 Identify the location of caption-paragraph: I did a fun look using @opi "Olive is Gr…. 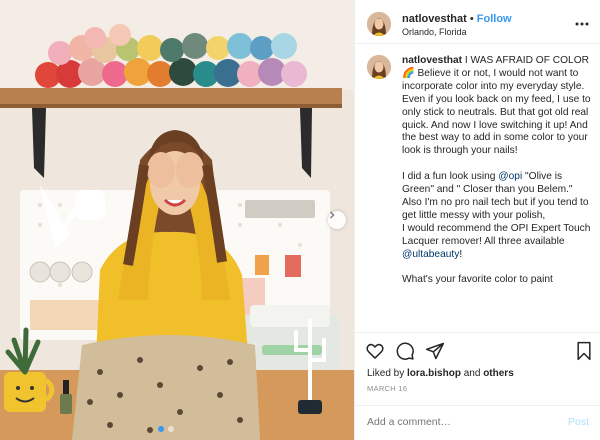
(497, 197).